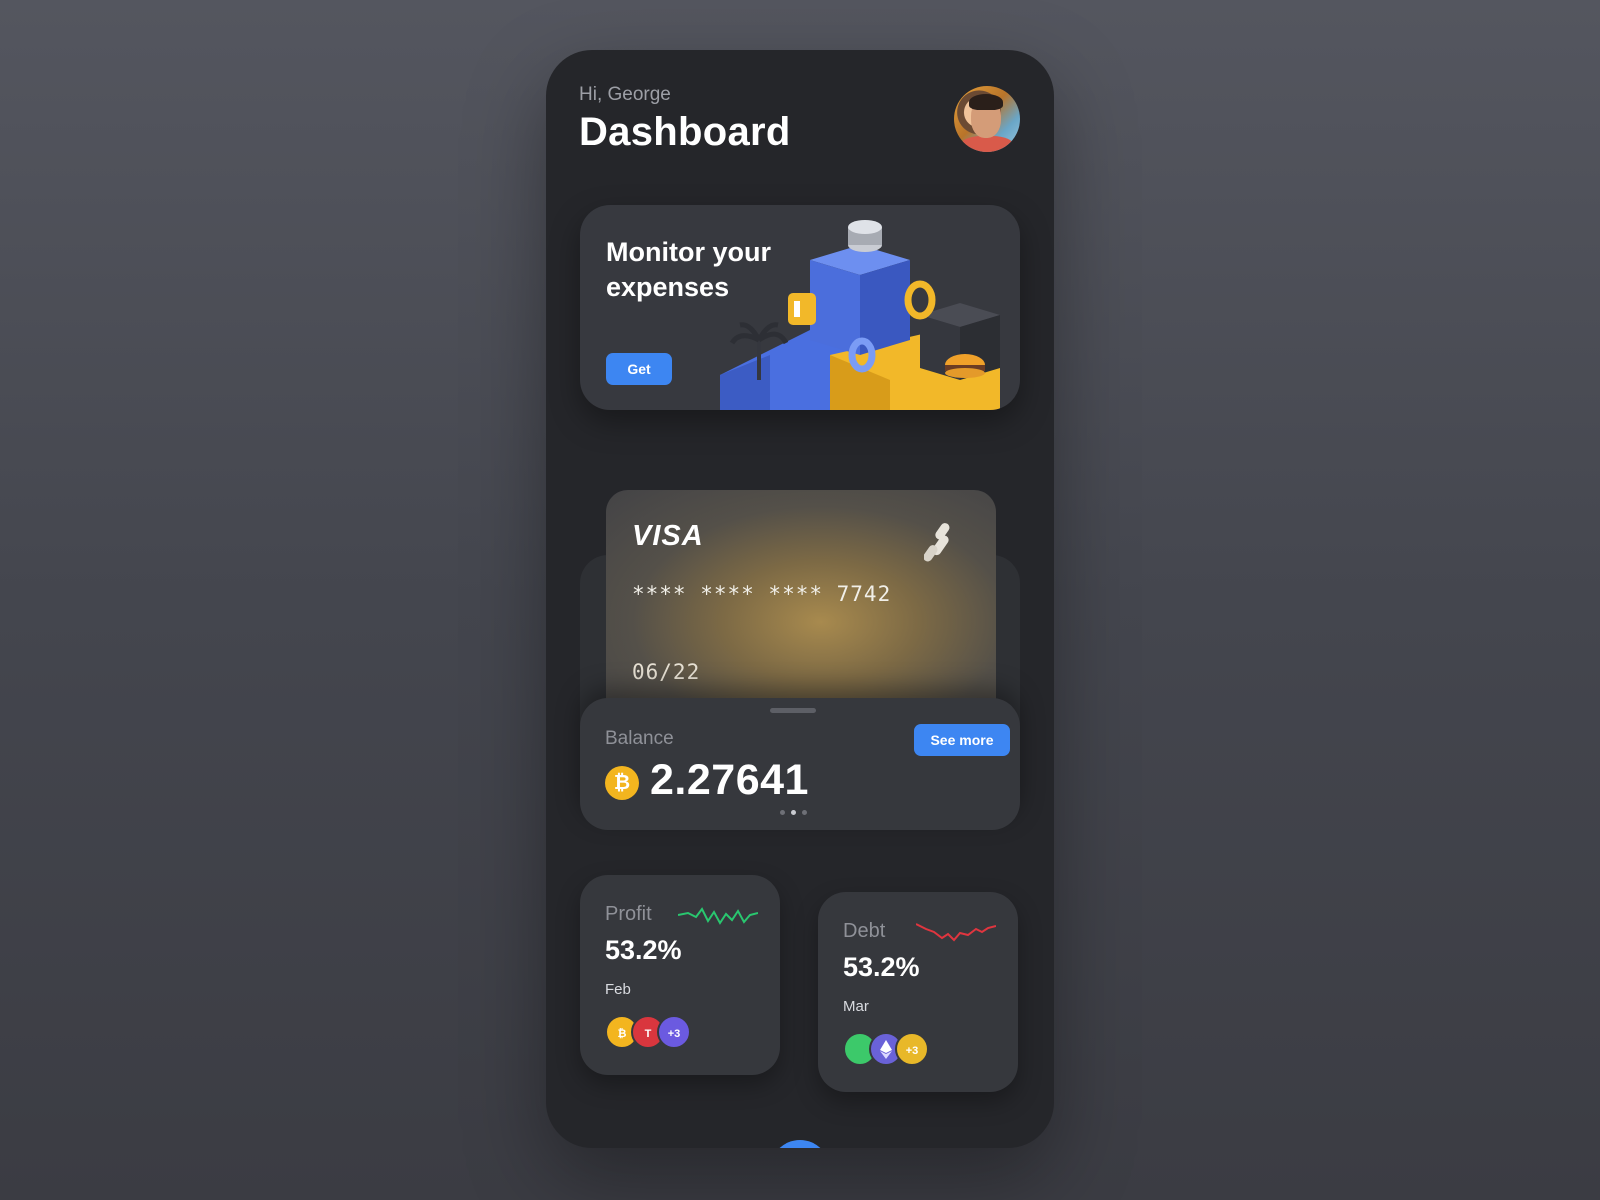 The height and width of the screenshot is (1200, 1600). I want to click on promo-card: Monitor your expenses Get, so click(800, 307).